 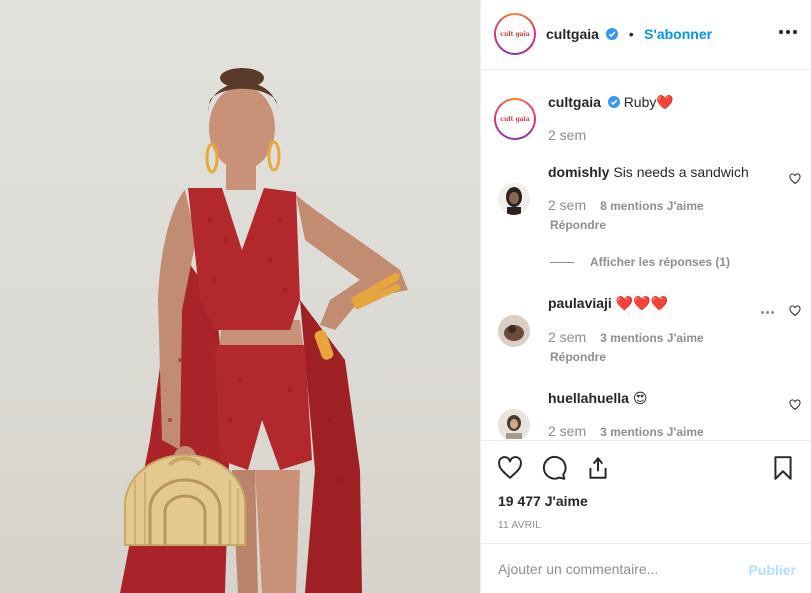 I want to click on caption-emoji: ❤️, so click(x=665, y=102).